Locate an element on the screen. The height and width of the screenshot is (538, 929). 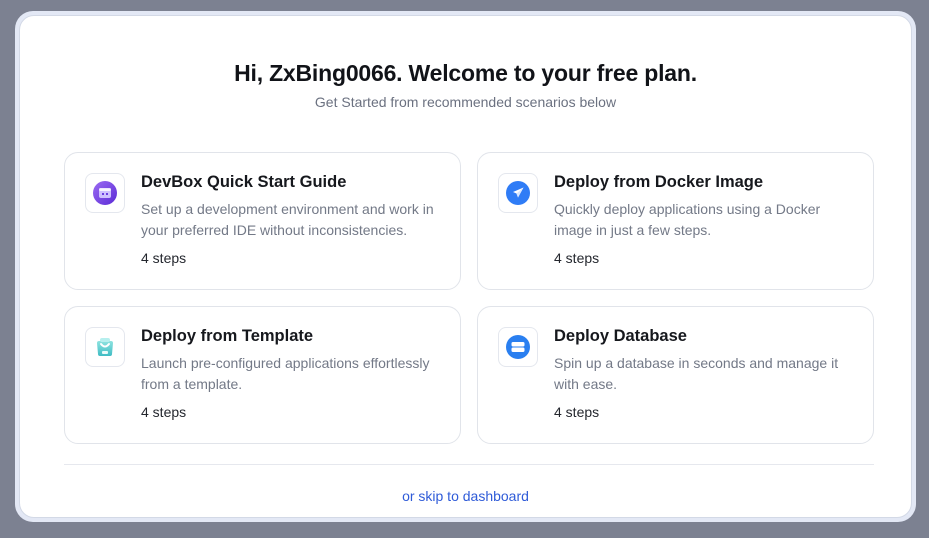
card-title: Deploy from Template is located at coordinates (227, 336).